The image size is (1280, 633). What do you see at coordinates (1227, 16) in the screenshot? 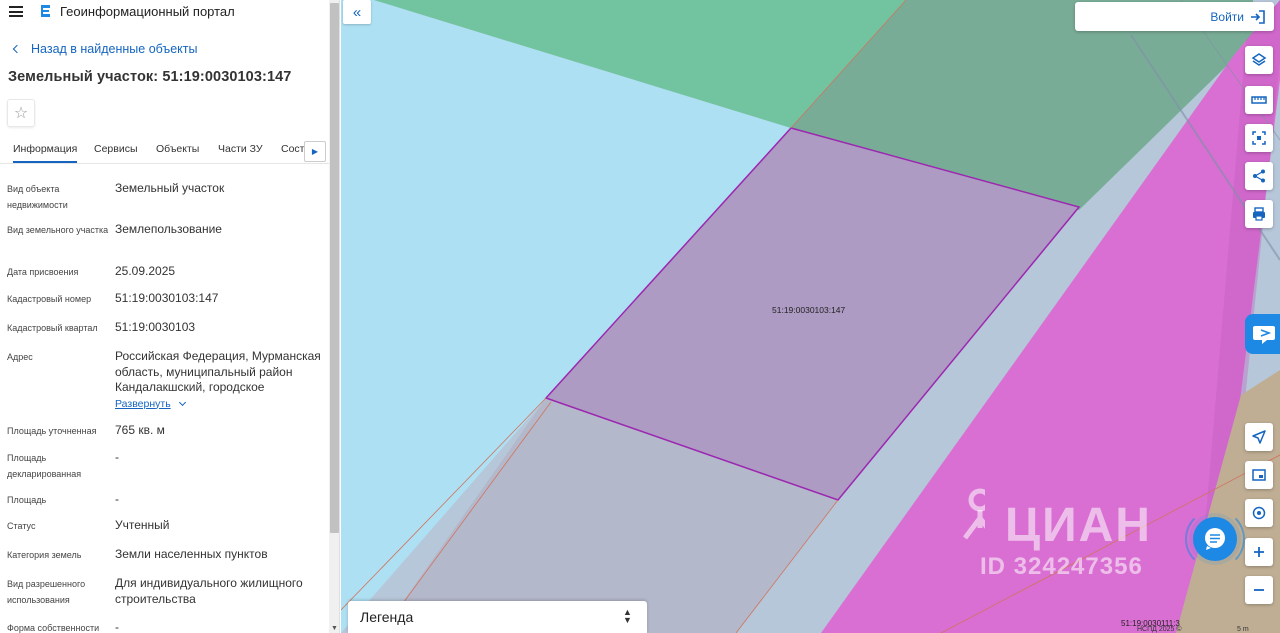
I see `login-label: Войти` at bounding box center [1227, 16].